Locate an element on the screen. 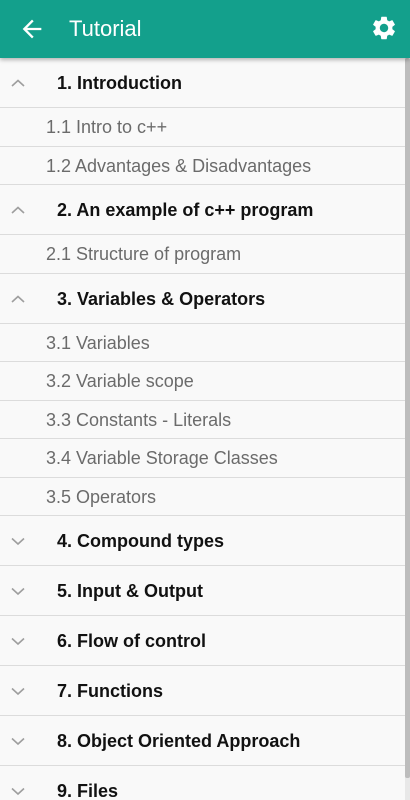  topic-item: 3.1 Variables is located at coordinates (202, 342).